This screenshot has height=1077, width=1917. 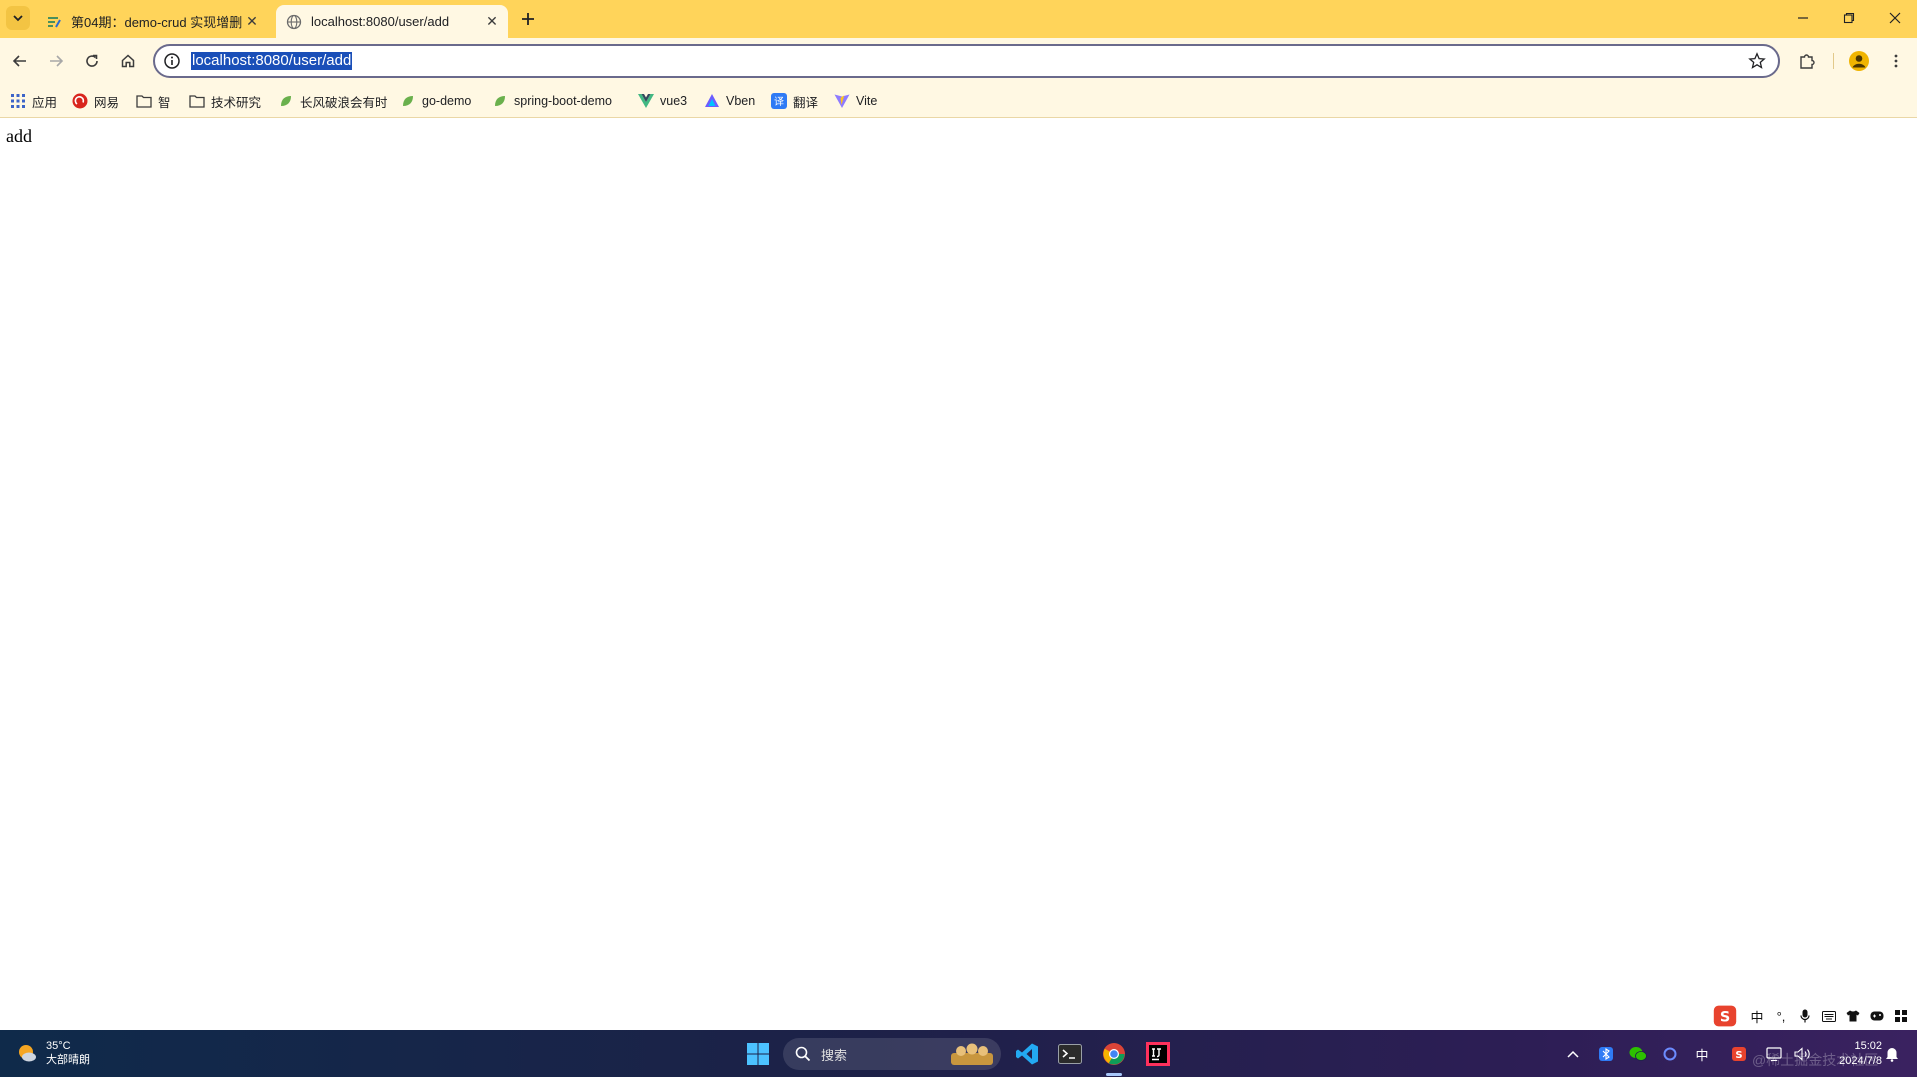 I want to click on reload-icon, so click(x=92, y=60).